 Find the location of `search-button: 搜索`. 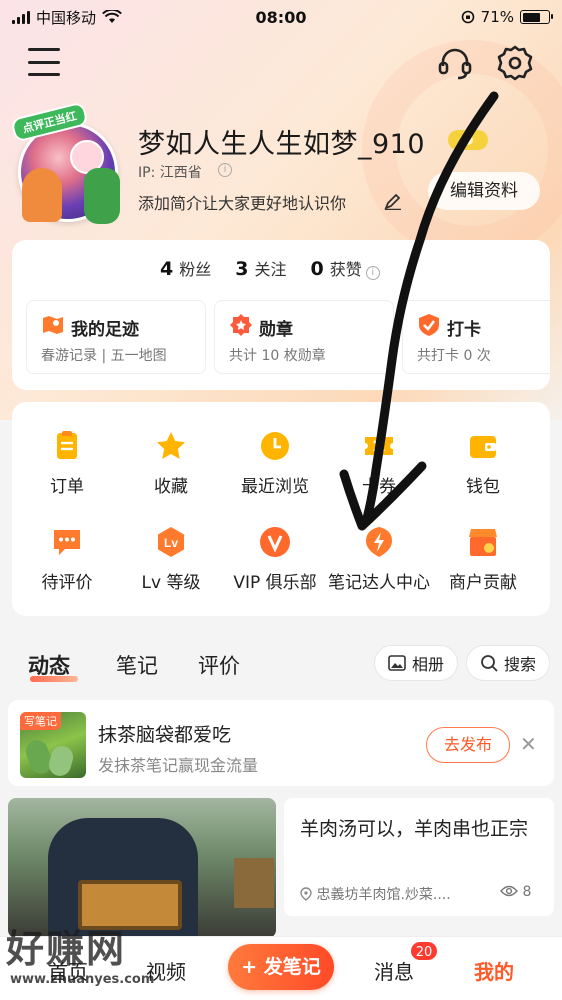

search-button: 搜索 is located at coordinates (508, 663).